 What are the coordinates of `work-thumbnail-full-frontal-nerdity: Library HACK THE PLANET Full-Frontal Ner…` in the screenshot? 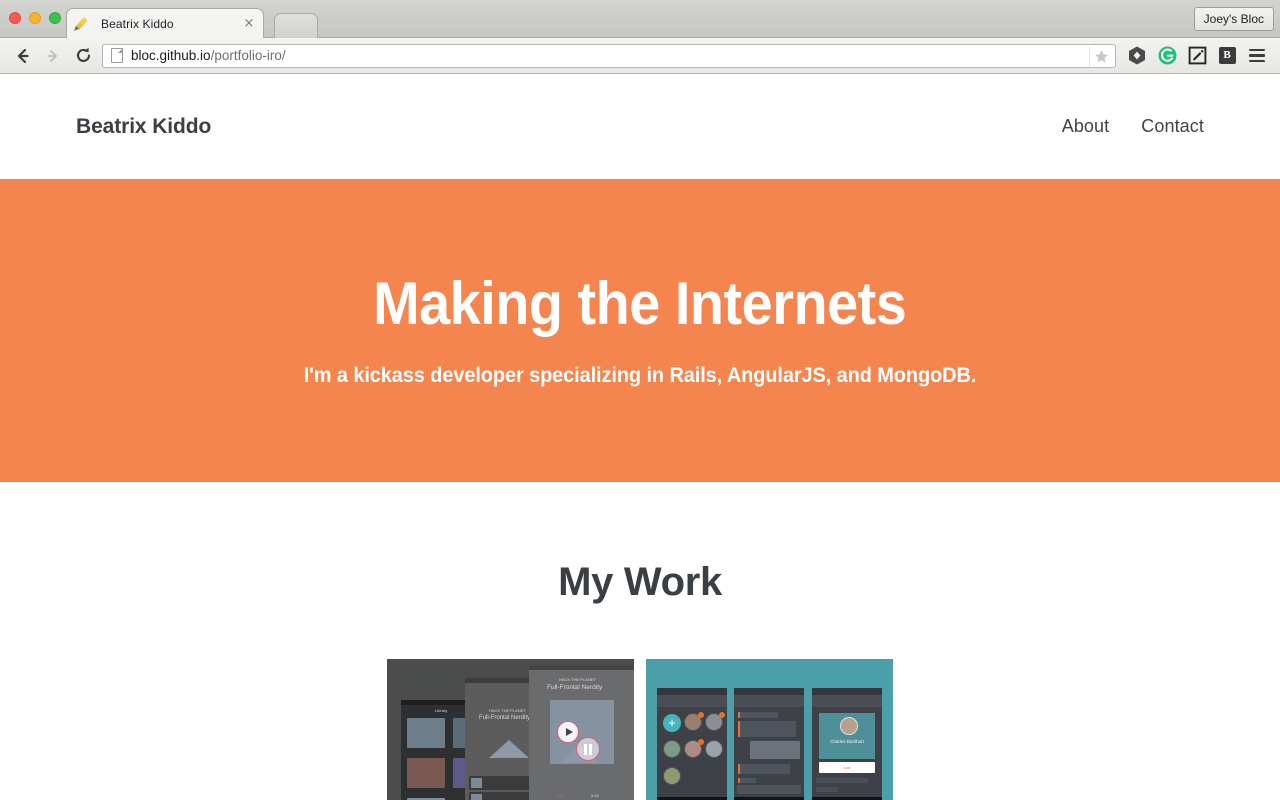 It's located at (510, 729).